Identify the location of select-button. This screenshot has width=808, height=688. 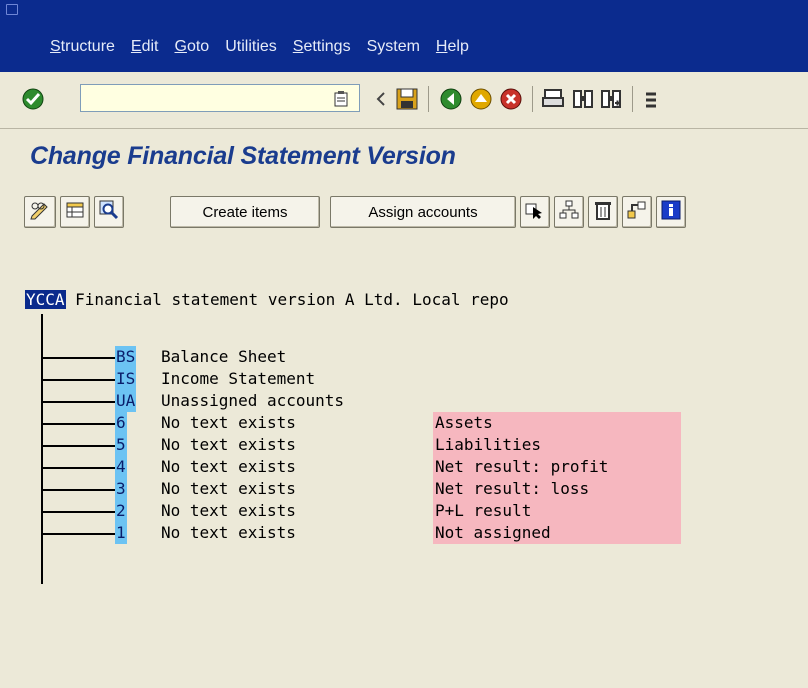
(535, 212).